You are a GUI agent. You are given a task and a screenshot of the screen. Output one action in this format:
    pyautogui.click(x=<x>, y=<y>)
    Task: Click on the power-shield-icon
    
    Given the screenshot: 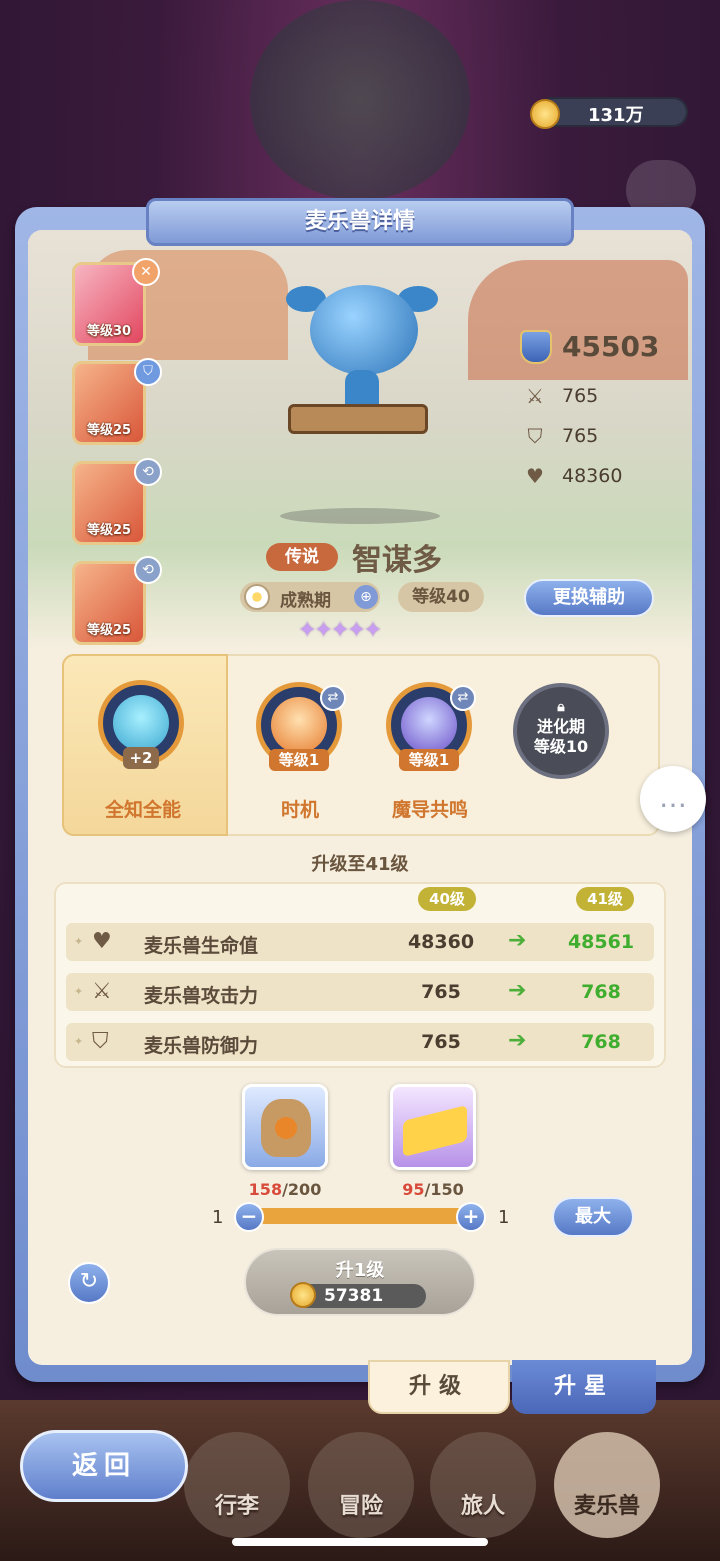 What is the action you would take?
    pyautogui.click(x=536, y=347)
    